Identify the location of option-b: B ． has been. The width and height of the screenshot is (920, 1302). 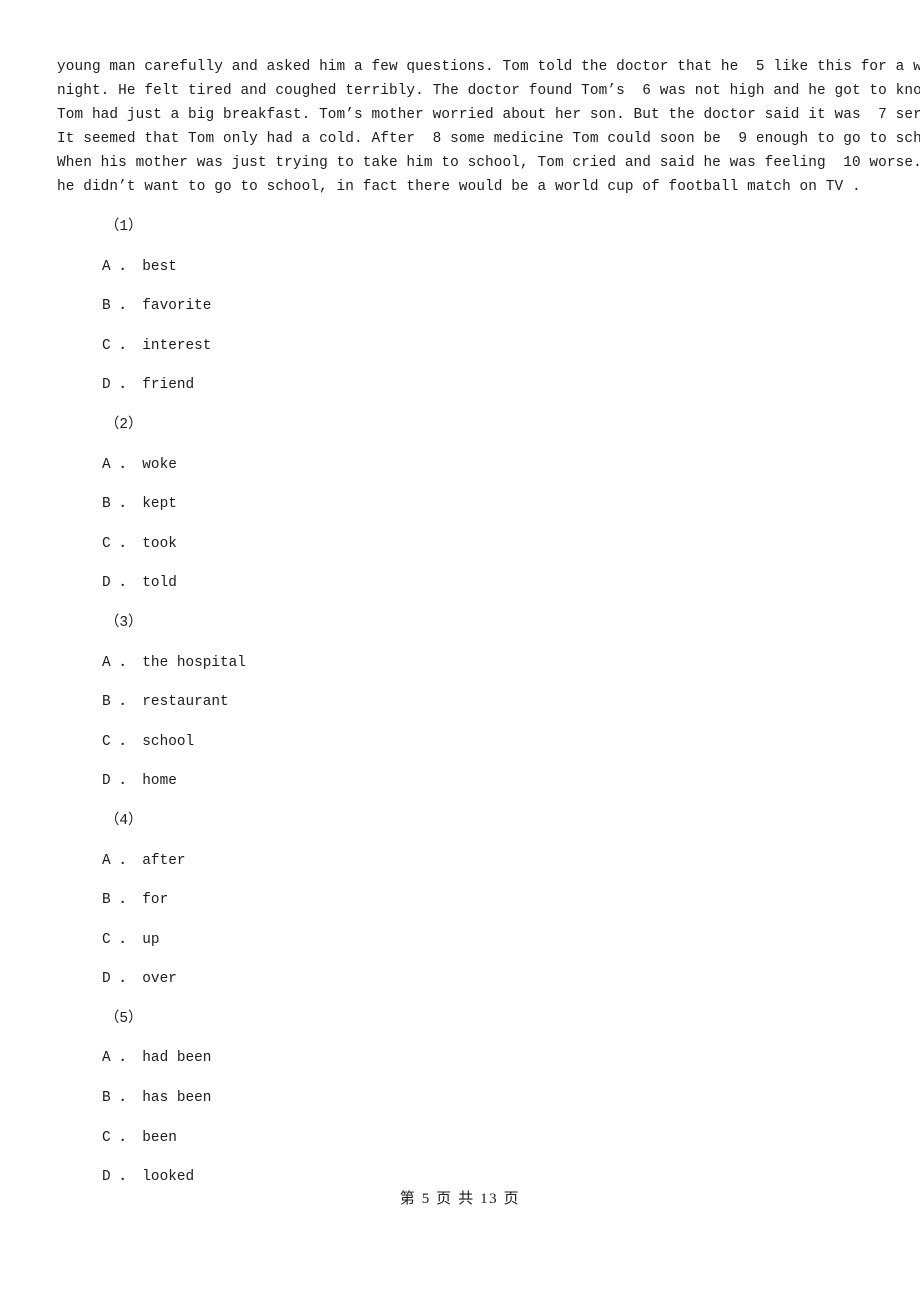
(460, 1099).